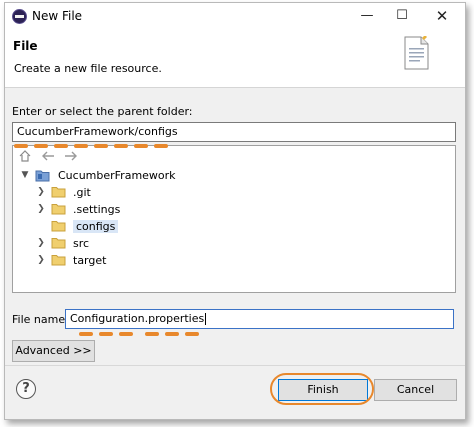 Image resolution: width=474 pixels, height=427 pixels. I want to click on text-caret, so click(206, 319).